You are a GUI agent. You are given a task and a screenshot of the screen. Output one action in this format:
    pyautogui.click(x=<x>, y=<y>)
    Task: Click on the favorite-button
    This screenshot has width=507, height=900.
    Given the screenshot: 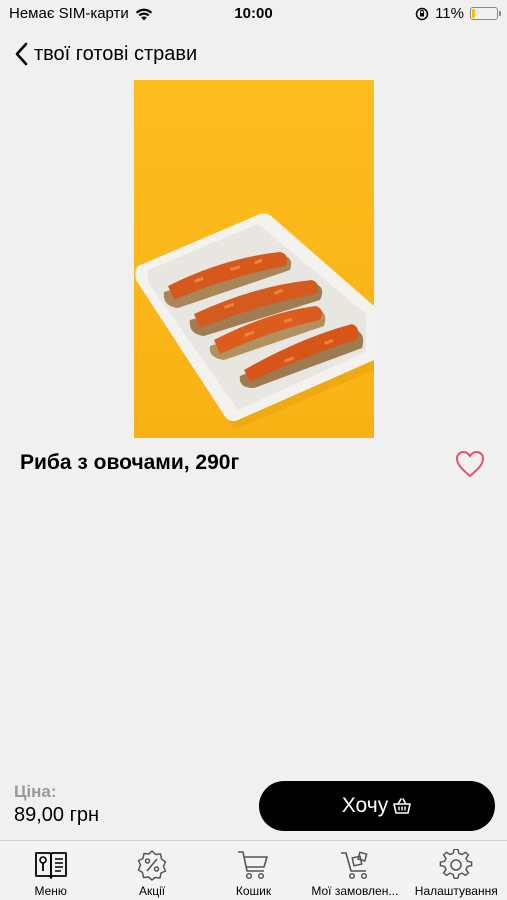 What is the action you would take?
    pyautogui.click(x=470, y=464)
    